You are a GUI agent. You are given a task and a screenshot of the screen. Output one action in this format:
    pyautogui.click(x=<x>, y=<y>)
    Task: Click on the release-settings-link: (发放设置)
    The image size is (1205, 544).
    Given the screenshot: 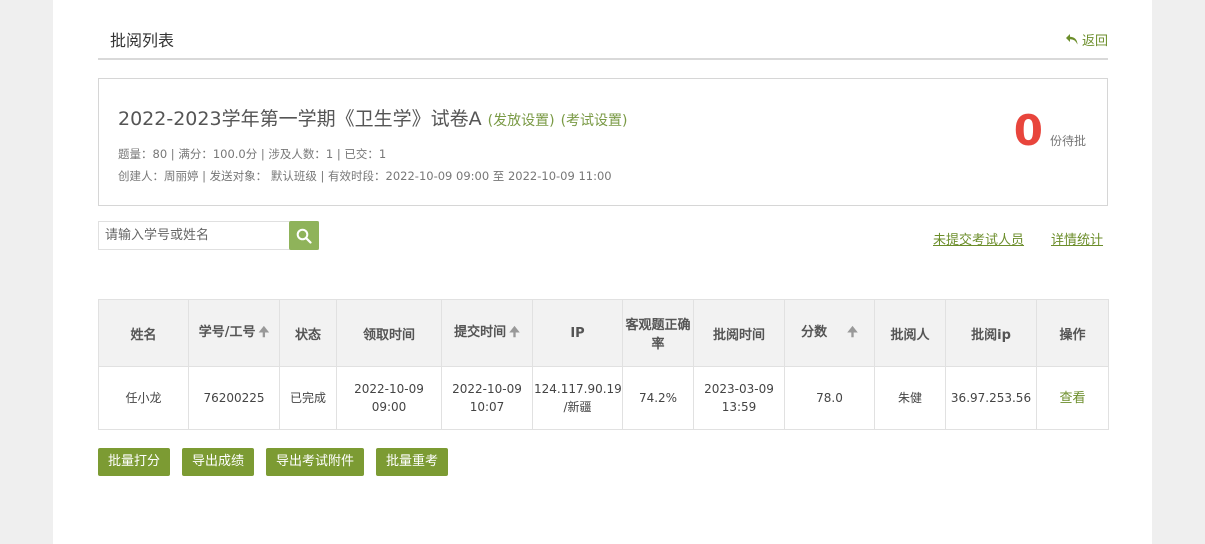 What is the action you would take?
    pyautogui.click(x=521, y=121)
    